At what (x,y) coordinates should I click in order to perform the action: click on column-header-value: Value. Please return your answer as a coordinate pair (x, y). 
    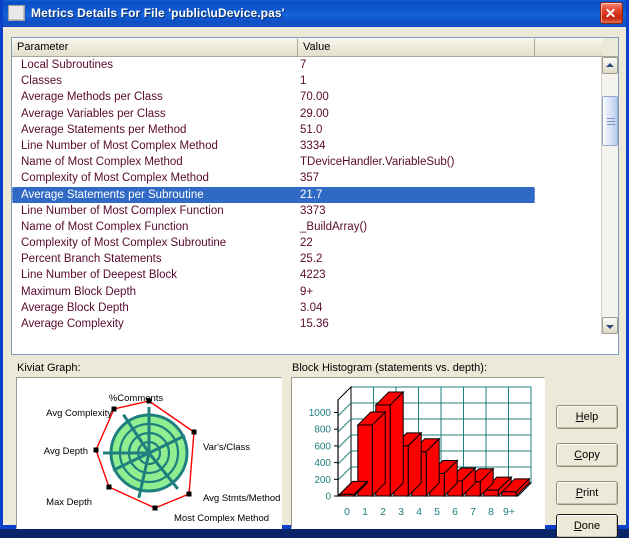
    Looking at the image, I should click on (416, 47).